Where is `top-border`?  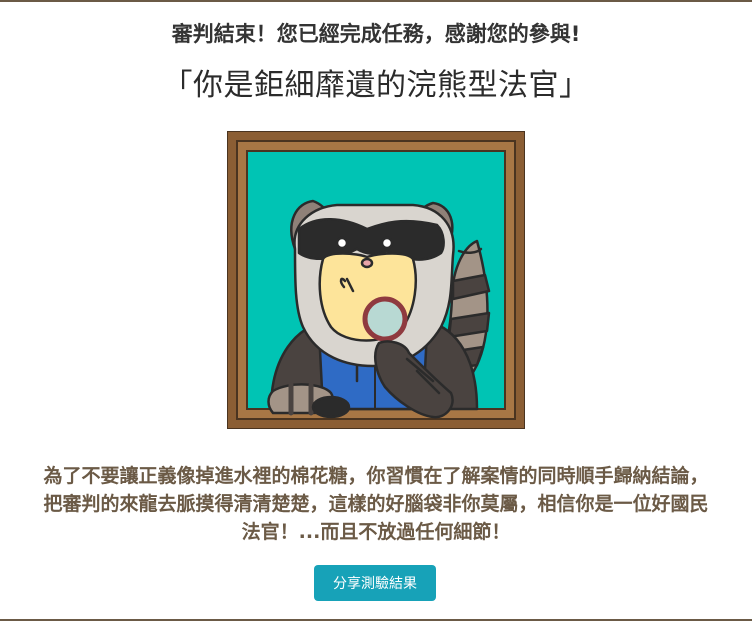 top-border is located at coordinates (376, 1).